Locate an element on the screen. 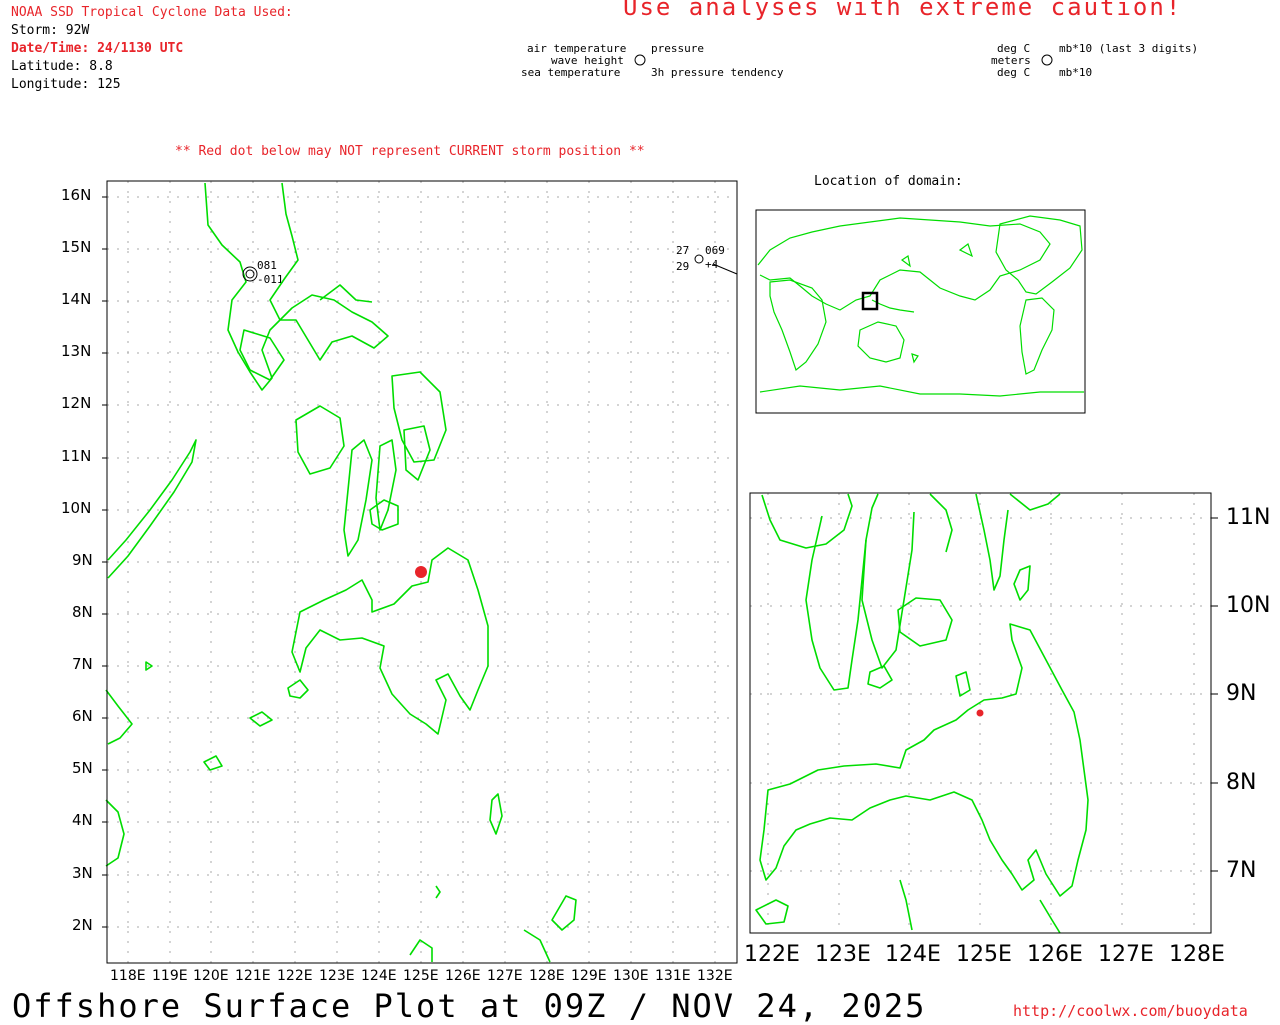 This screenshot has width=1280, height=1025. main-lon-label: 124E is located at coordinates (379, 976).